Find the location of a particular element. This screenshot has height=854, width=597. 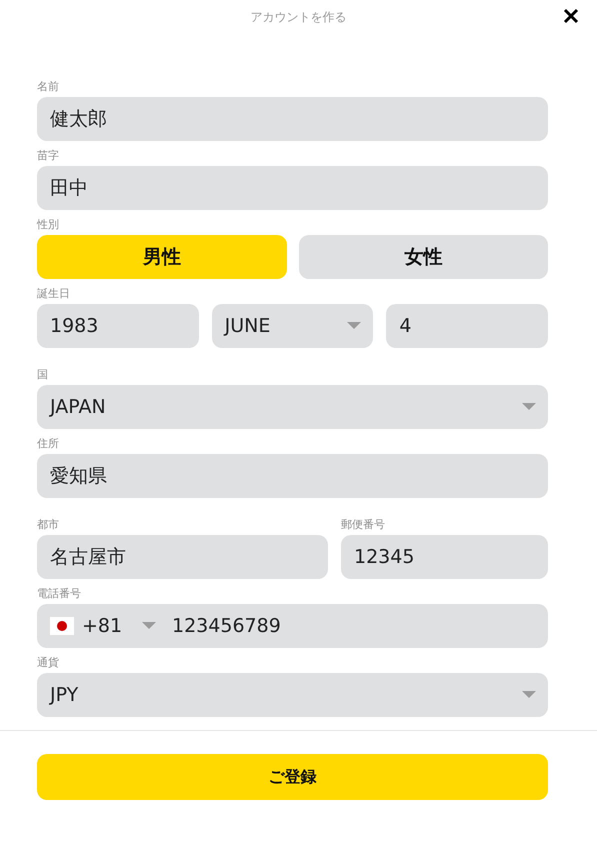

phone-field: +81 123456789 is located at coordinates (292, 626).